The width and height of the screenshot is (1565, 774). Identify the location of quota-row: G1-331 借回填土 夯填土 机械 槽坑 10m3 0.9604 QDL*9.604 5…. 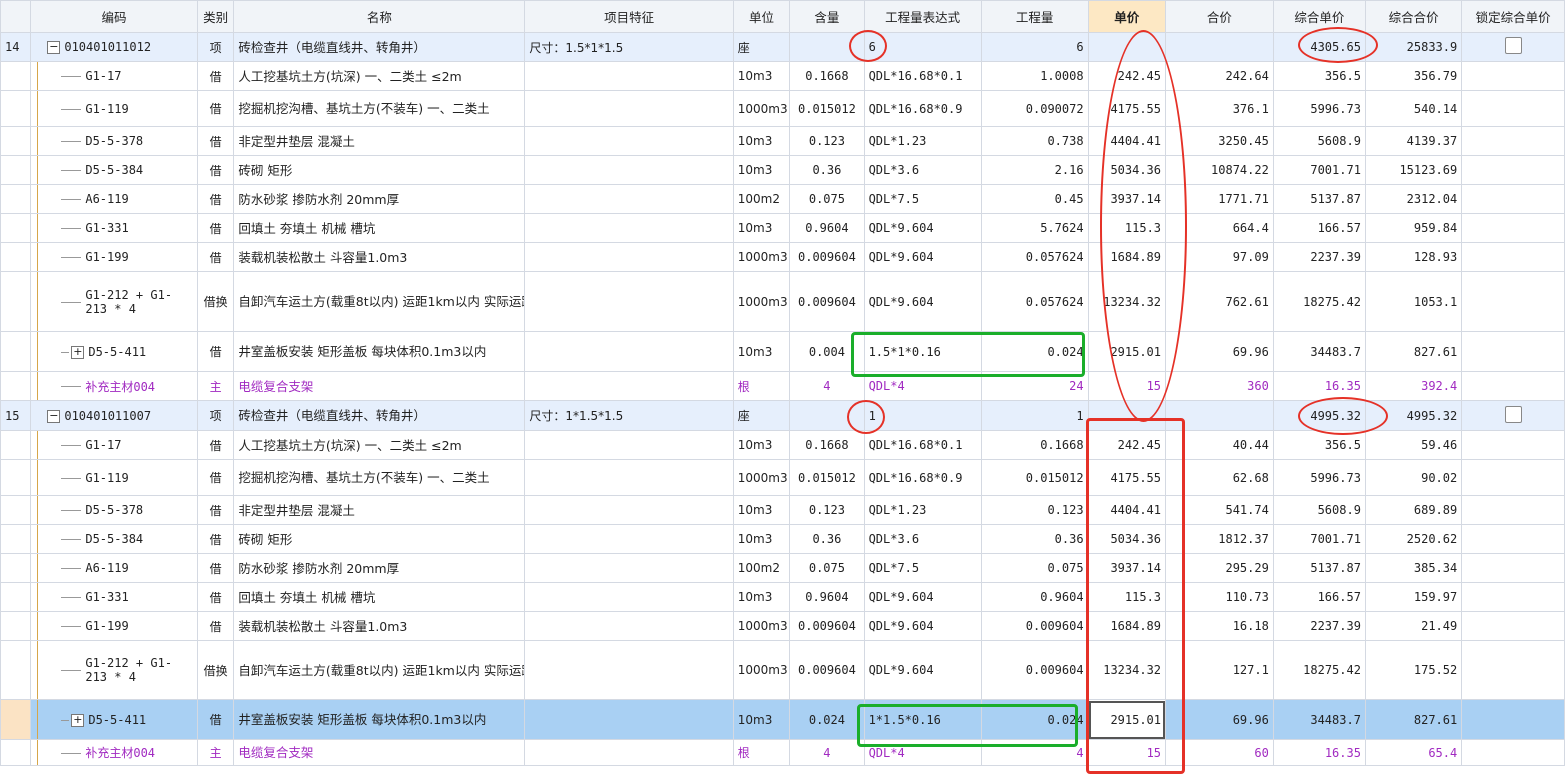
(782, 228).